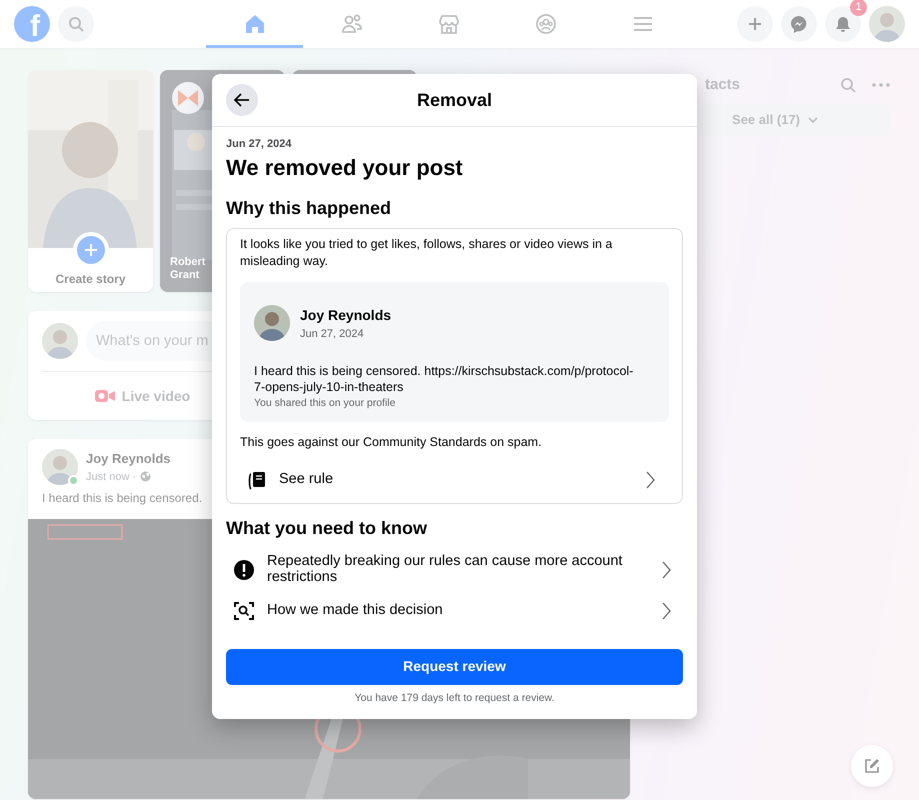 The height and width of the screenshot is (800, 919). Describe the element at coordinates (345, 167) in the screenshot. I see `heading: We removed your post` at that location.